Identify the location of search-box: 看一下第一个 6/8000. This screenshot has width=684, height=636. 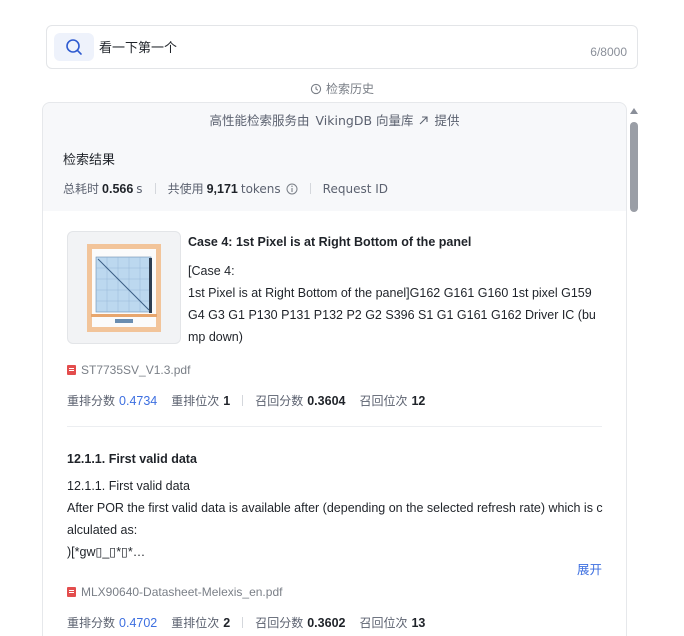
(342, 47).